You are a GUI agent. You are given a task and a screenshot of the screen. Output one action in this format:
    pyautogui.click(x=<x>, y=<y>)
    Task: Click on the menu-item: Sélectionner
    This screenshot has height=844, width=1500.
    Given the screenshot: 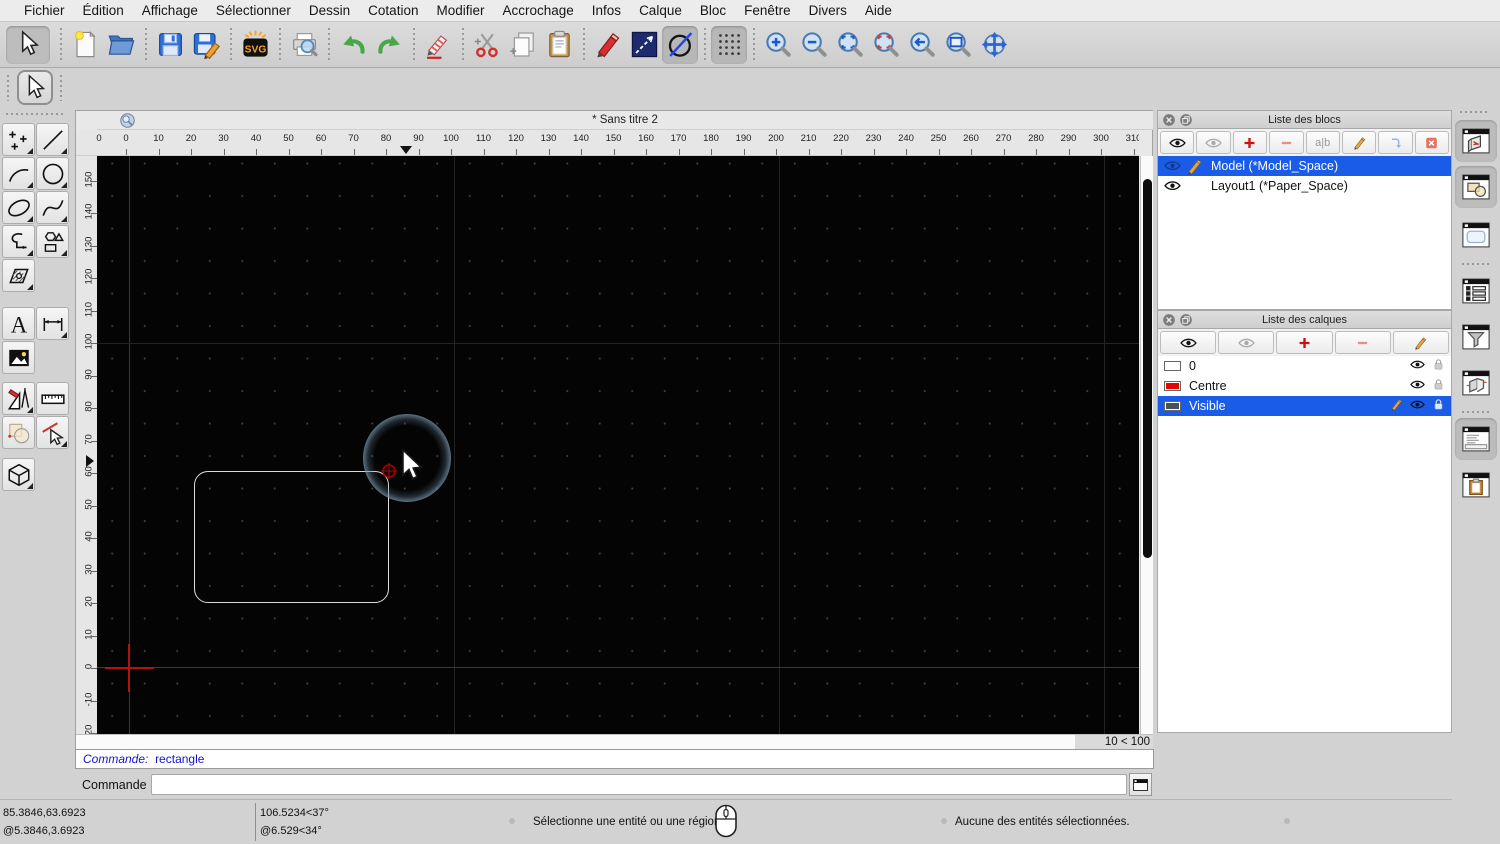 What is the action you would take?
    pyautogui.click(x=253, y=10)
    